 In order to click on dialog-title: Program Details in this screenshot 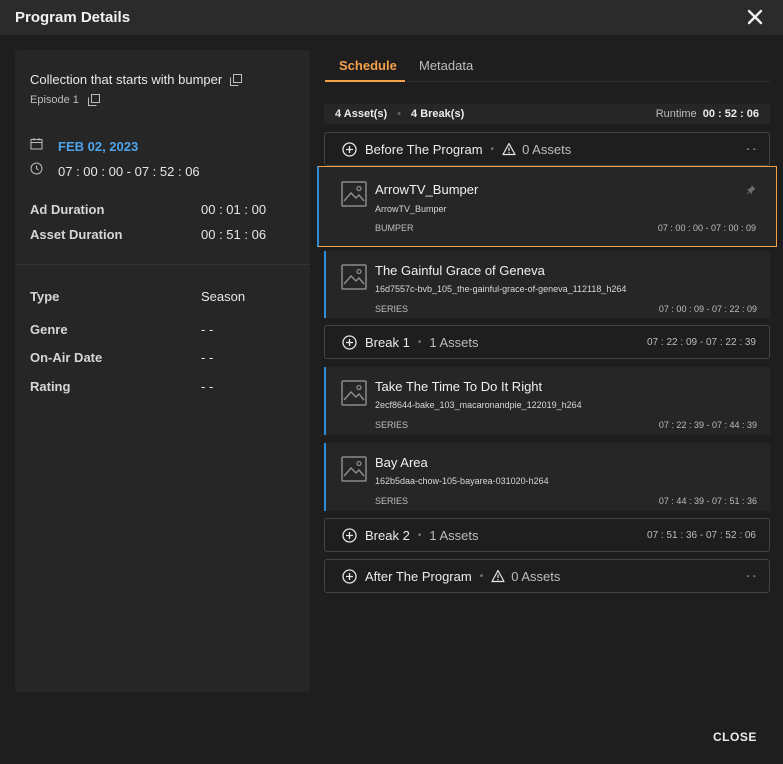, I will do `click(73, 17)`.